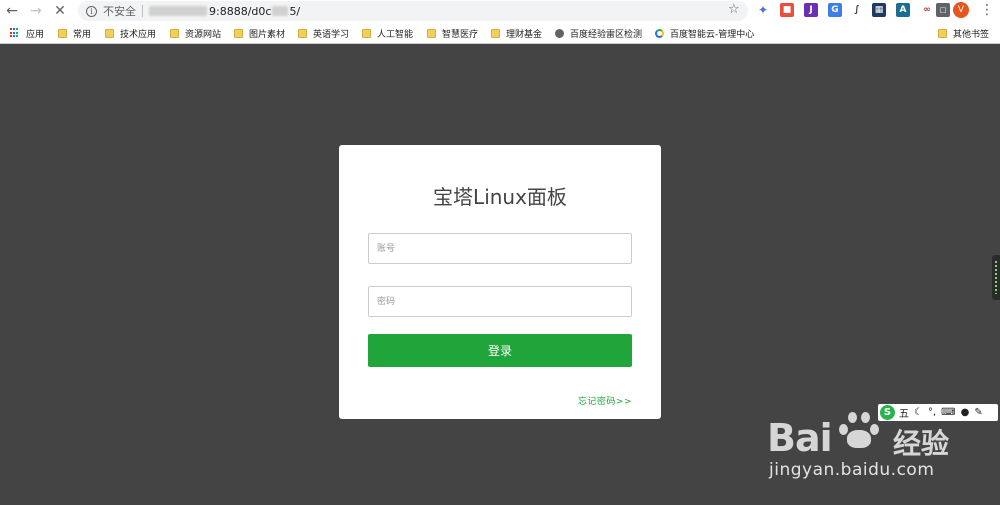 This screenshot has height=505, width=1000. I want to click on bookmark-label: 人工智能, so click(395, 34).